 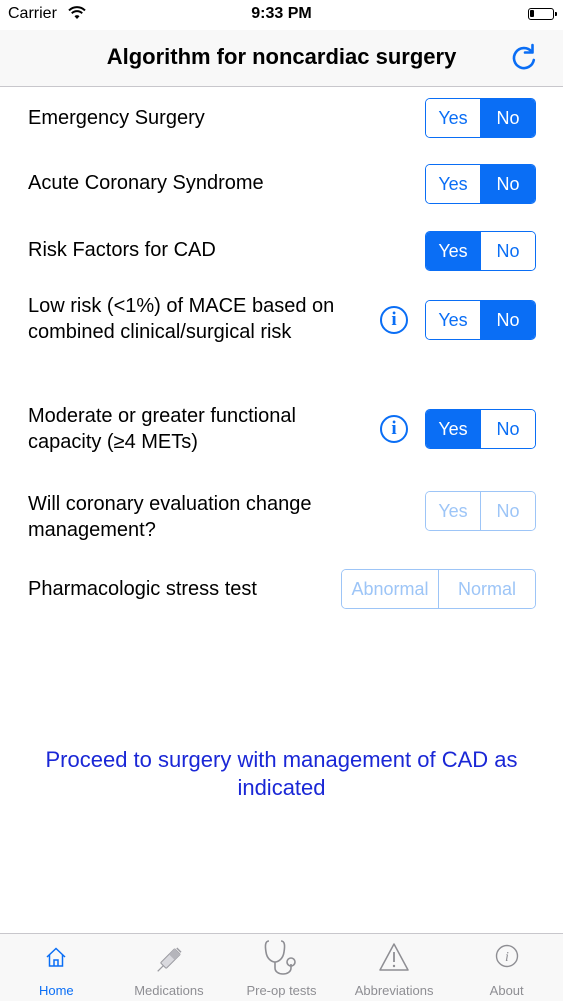 I want to click on status-bar: Carrier 9:33 PM, so click(x=281, y=15).